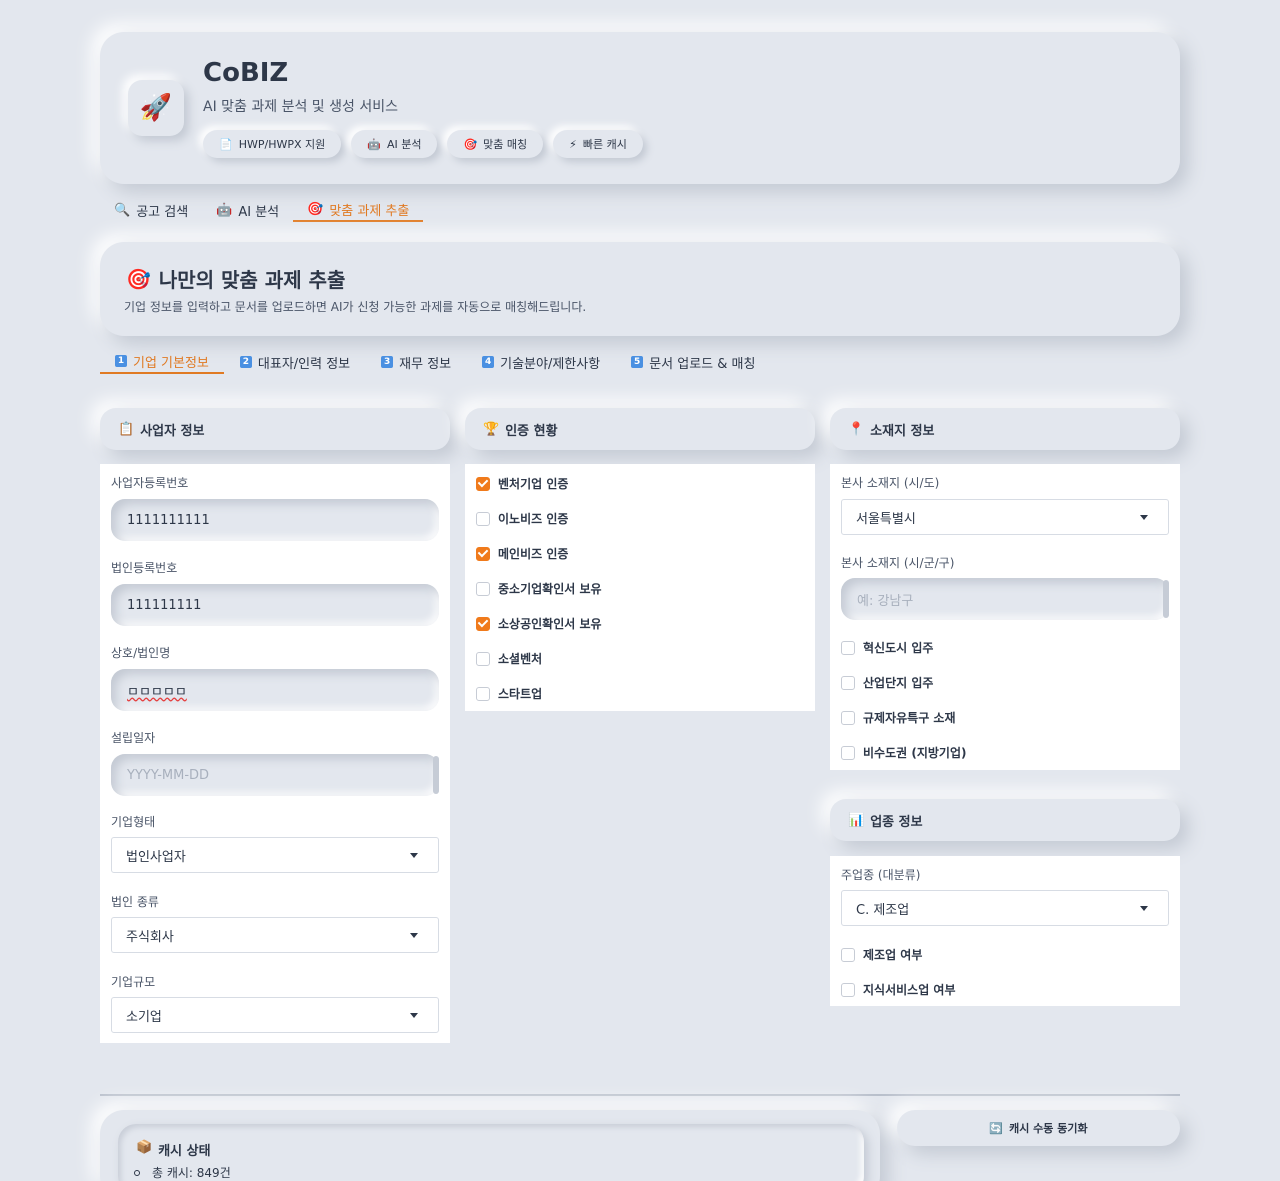  I want to click on button-label: 캐시 수동 동기화, so click(1048, 1128).